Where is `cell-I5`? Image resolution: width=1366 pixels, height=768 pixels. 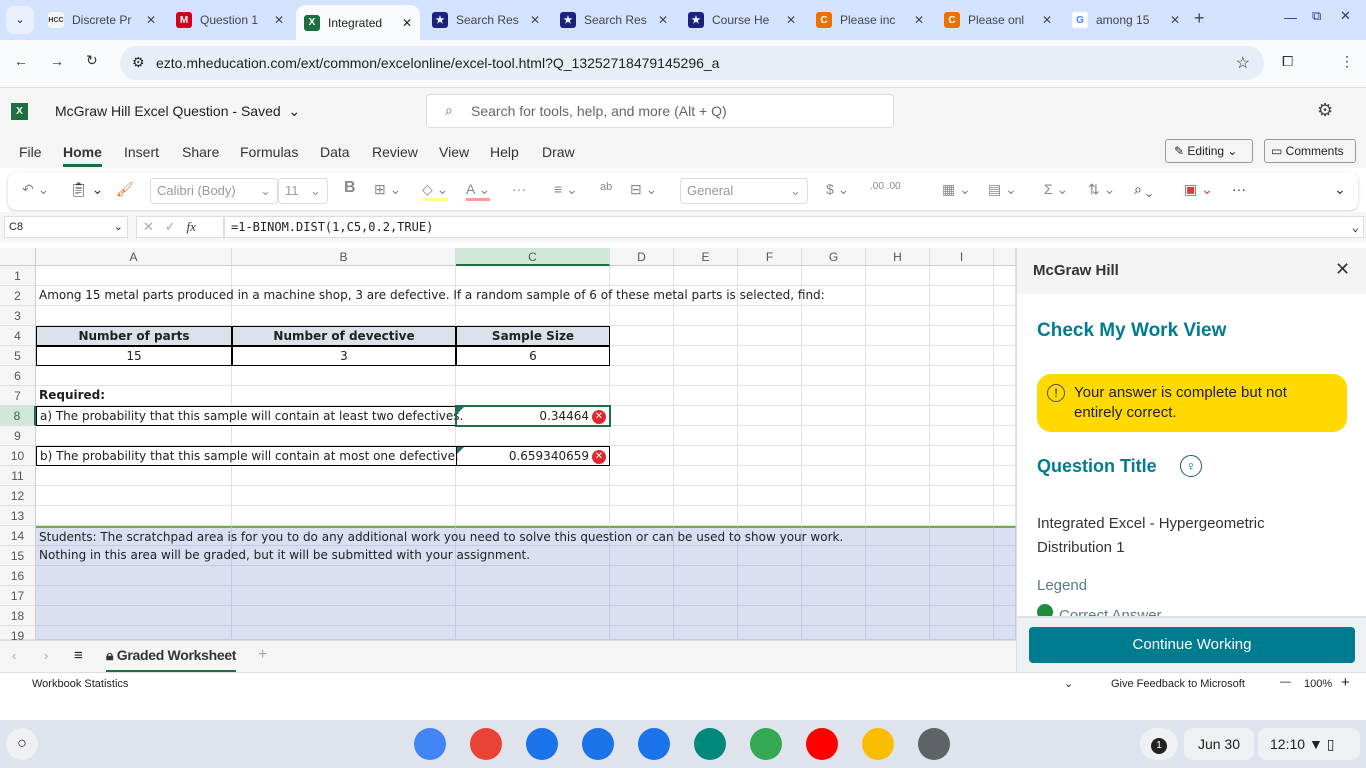
cell-I5 is located at coordinates (962, 356).